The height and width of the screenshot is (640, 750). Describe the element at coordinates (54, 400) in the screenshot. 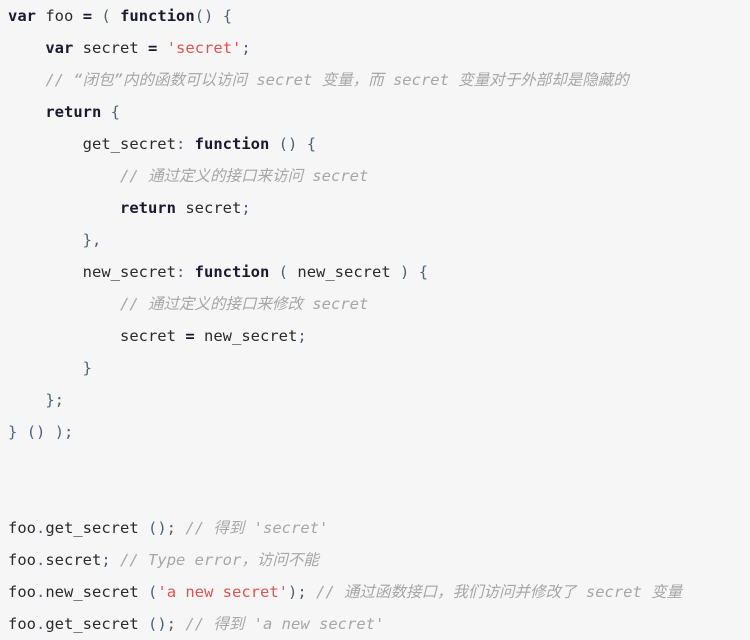

I see `code-token-punc: };` at that location.